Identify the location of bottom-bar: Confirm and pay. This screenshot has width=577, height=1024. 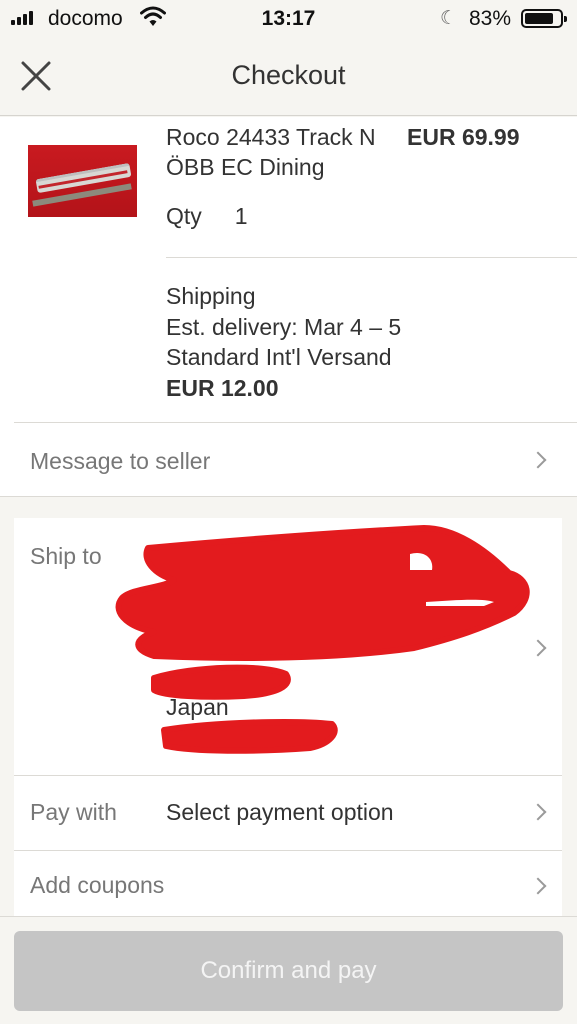
(288, 970).